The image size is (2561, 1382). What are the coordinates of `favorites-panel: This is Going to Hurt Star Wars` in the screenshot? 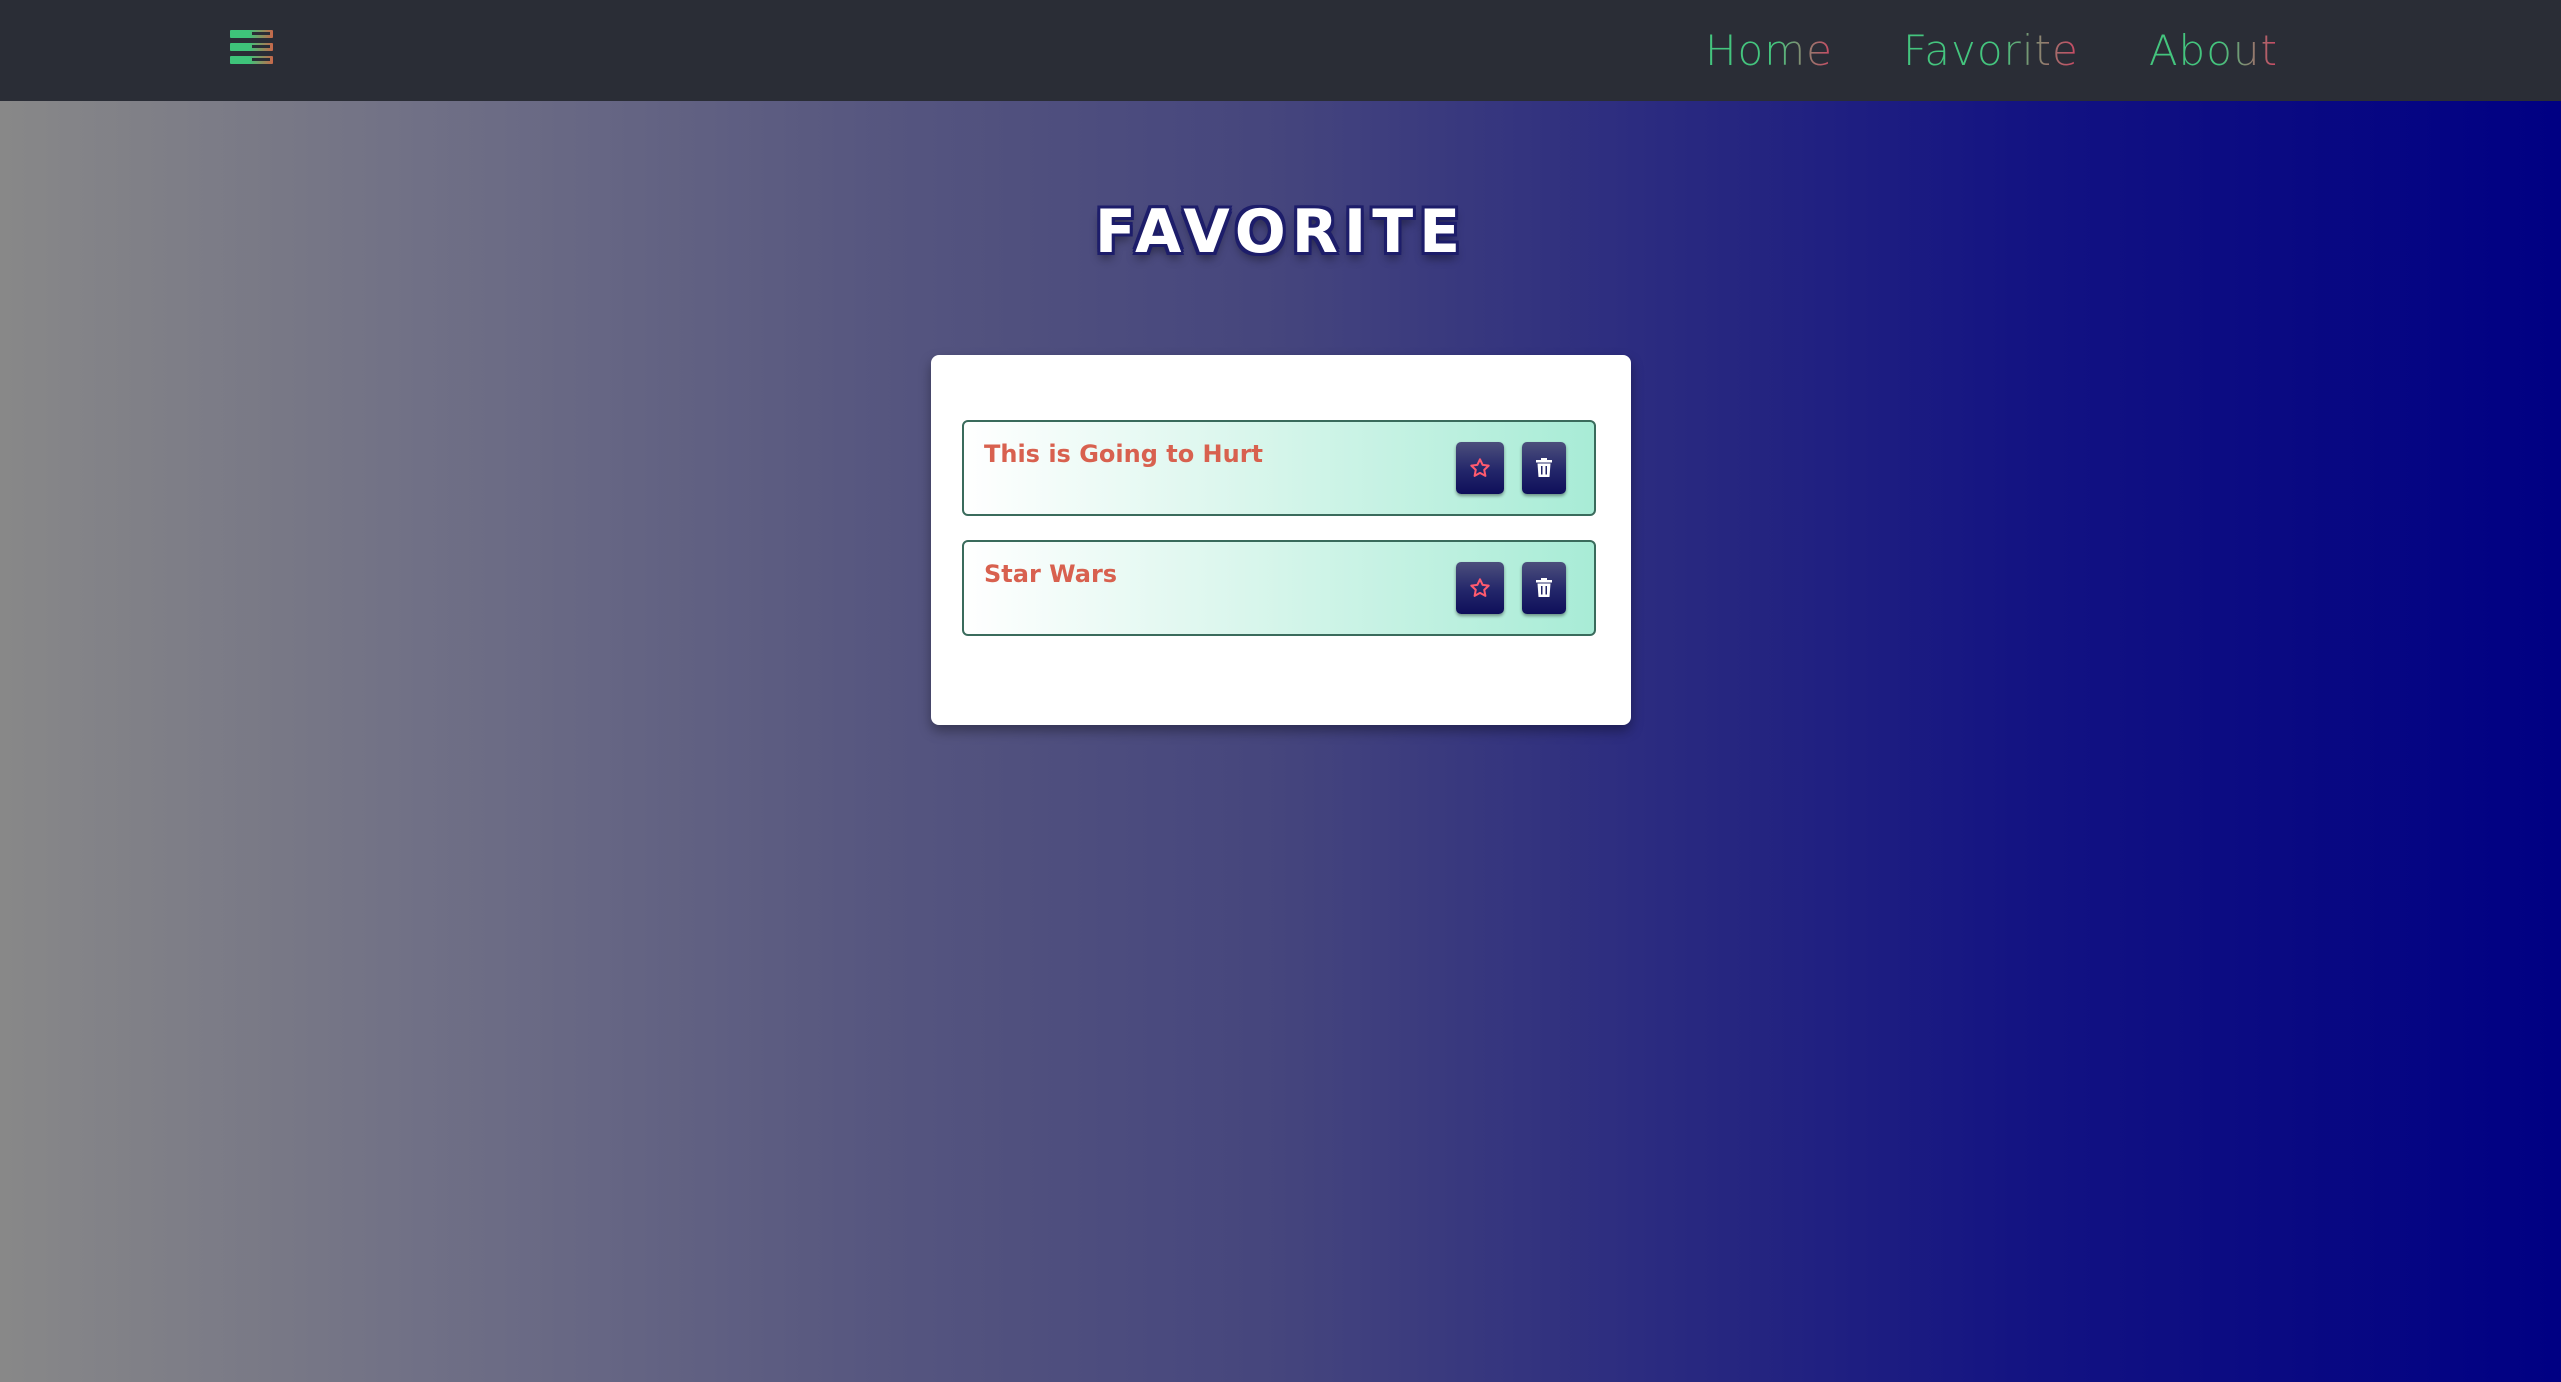 It's located at (1281, 540).